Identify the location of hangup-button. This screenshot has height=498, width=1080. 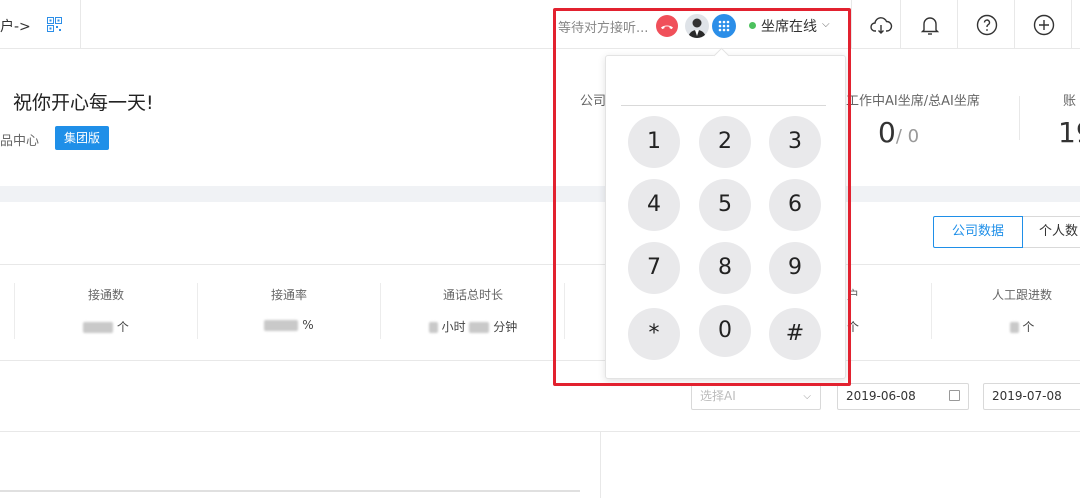
(667, 26).